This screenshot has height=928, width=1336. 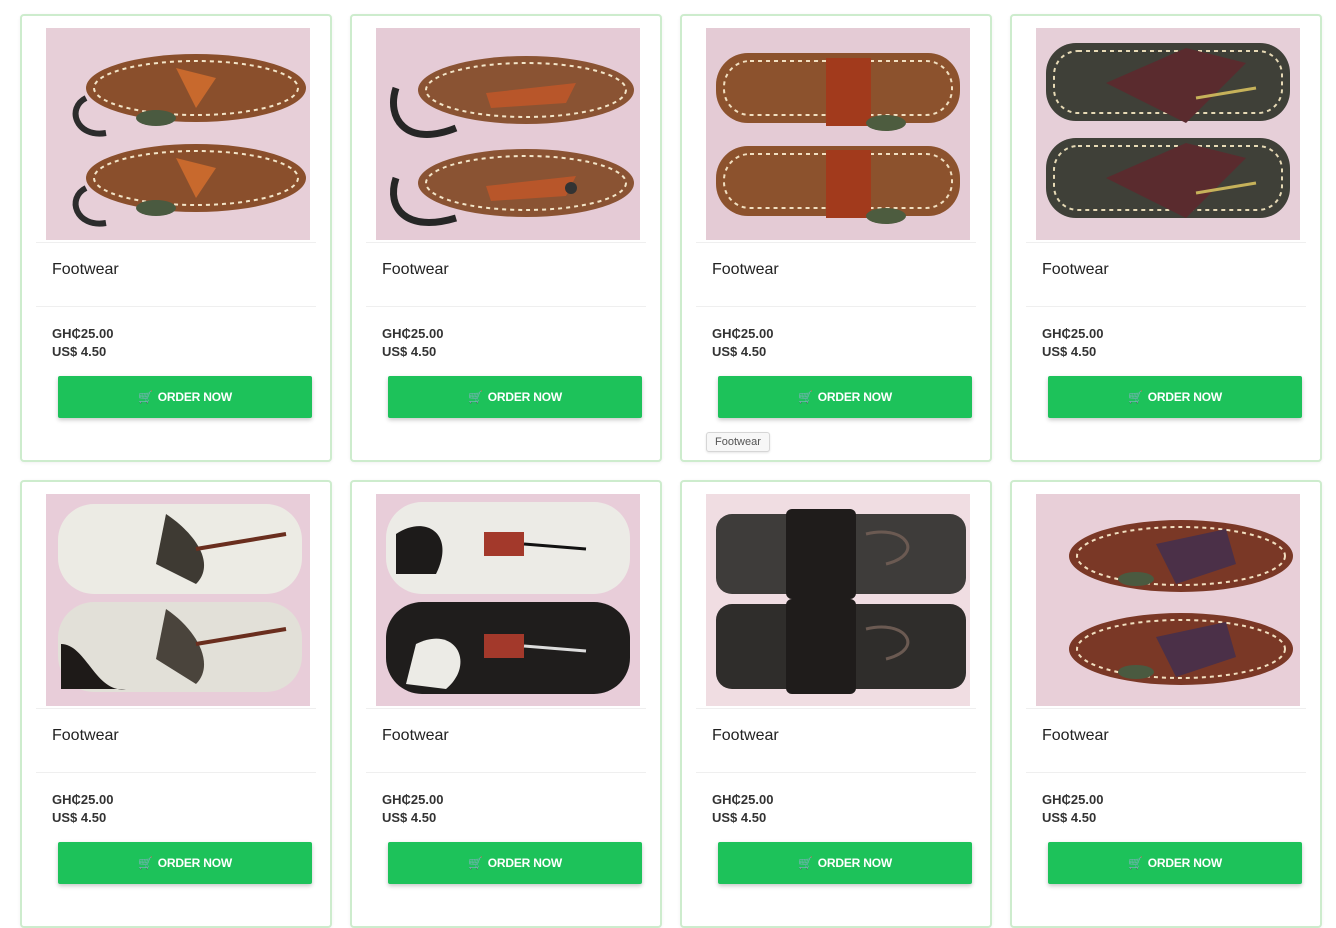 I want to click on title-tooltip: Footwear, so click(x=738, y=442).